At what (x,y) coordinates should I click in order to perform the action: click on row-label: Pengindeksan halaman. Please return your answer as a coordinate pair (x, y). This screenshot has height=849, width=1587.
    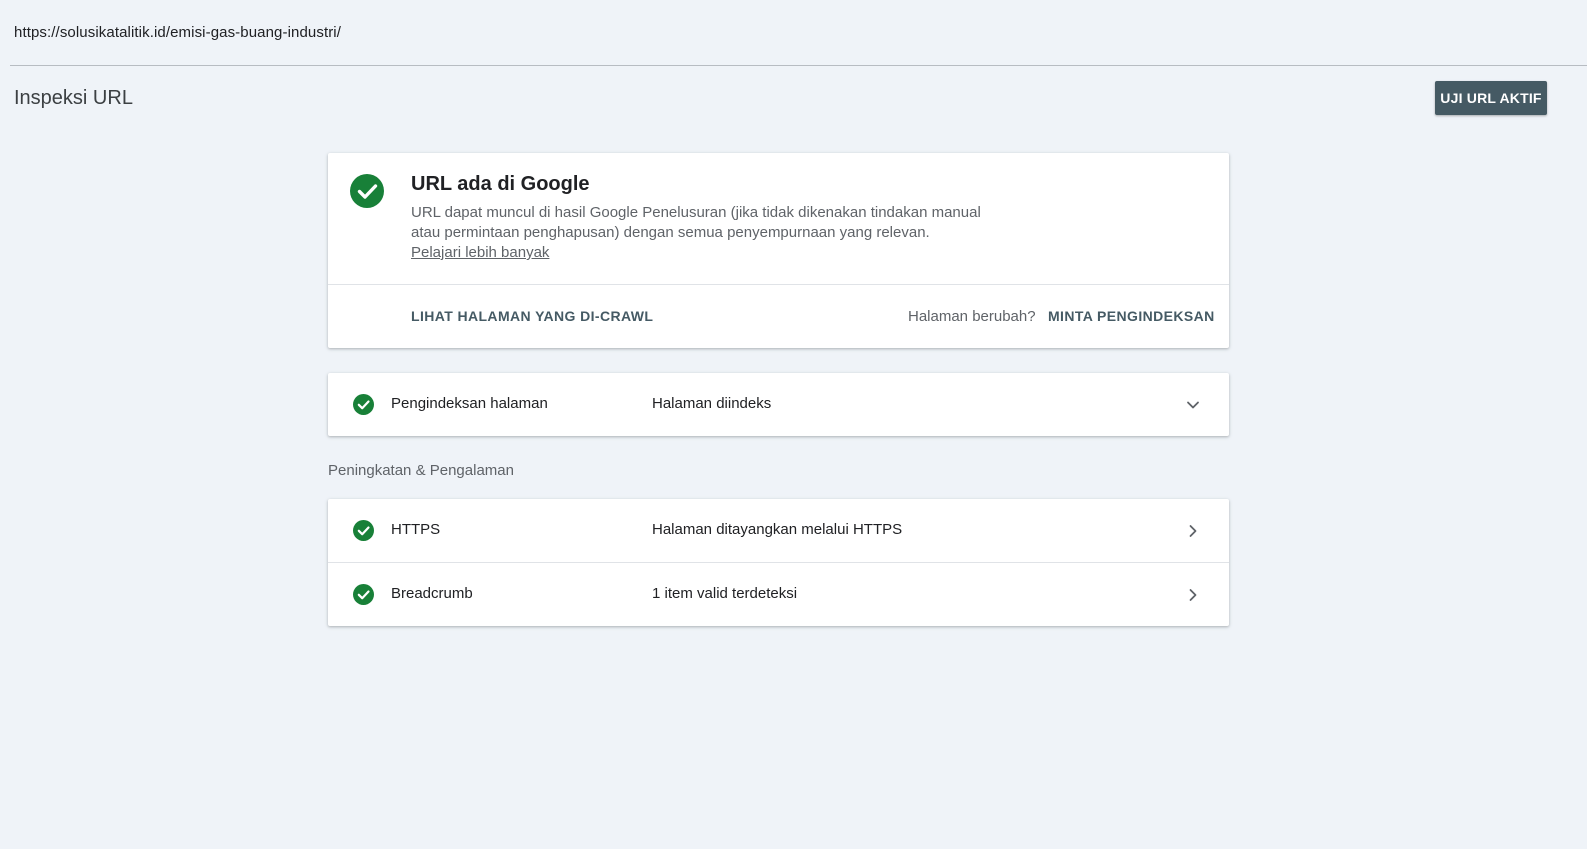
    Looking at the image, I should click on (469, 403).